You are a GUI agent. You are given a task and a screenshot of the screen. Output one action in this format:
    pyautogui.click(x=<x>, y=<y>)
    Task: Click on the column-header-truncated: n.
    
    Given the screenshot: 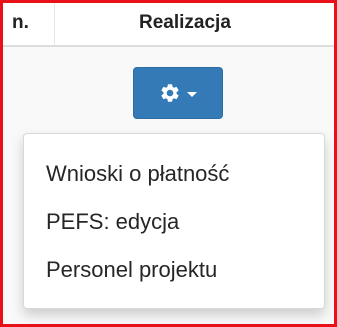 What is the action you would take?
    pyautogui.click(x=20, y=22)
    